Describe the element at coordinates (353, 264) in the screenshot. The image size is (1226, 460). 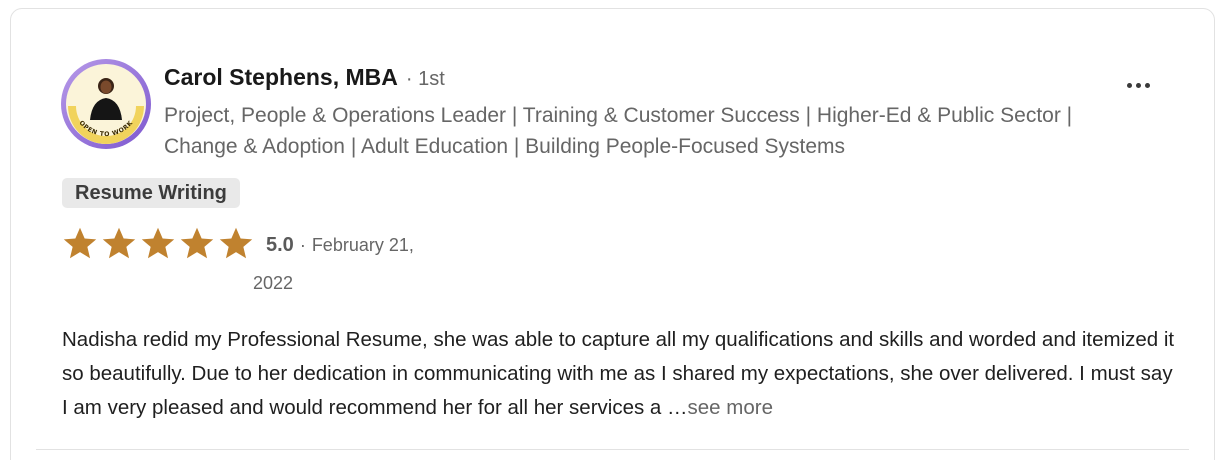
I see `rating-info: 5.0 · February 21, 2022` at that location.